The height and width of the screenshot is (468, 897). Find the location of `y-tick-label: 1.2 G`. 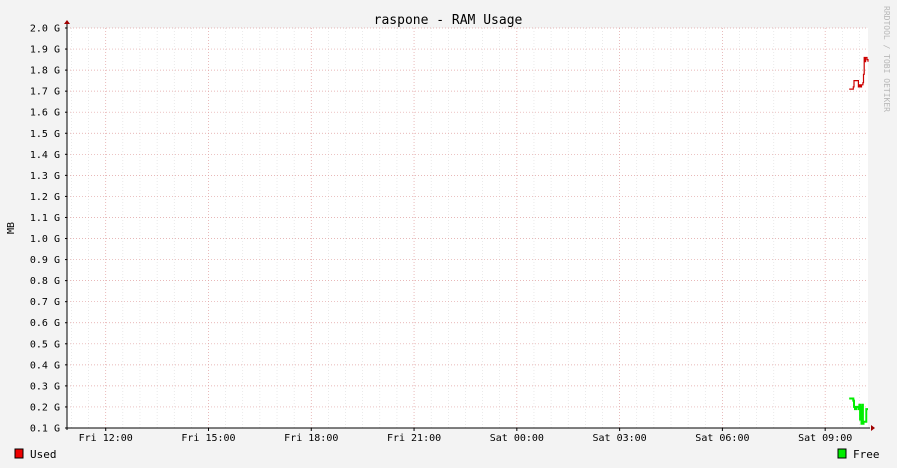

y-tick-label: 1.2 G is located at coordinates (45, 197).